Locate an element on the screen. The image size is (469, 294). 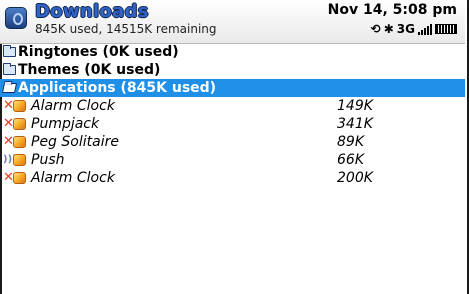
folder-label: Themes (0K used) is located at coordinates (89, 70).